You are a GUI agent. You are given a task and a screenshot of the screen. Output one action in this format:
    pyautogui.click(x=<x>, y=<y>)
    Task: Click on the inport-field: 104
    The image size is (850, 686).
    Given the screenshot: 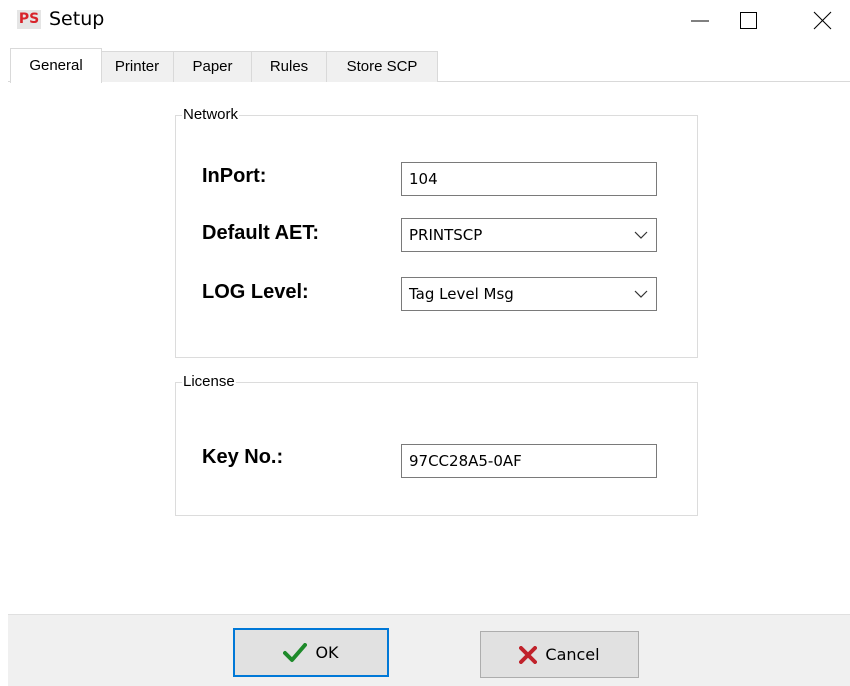 What is the action you would take?
    pyautogui.click(x=529, y=179)
    